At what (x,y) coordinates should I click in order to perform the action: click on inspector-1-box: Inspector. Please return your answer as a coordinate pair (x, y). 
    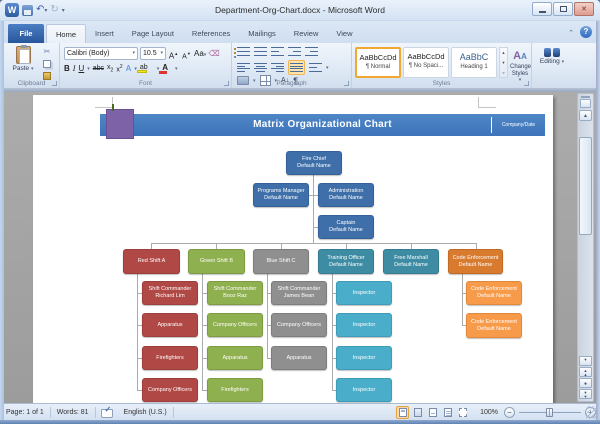
    Looking at the image, I should click on (364, 293).